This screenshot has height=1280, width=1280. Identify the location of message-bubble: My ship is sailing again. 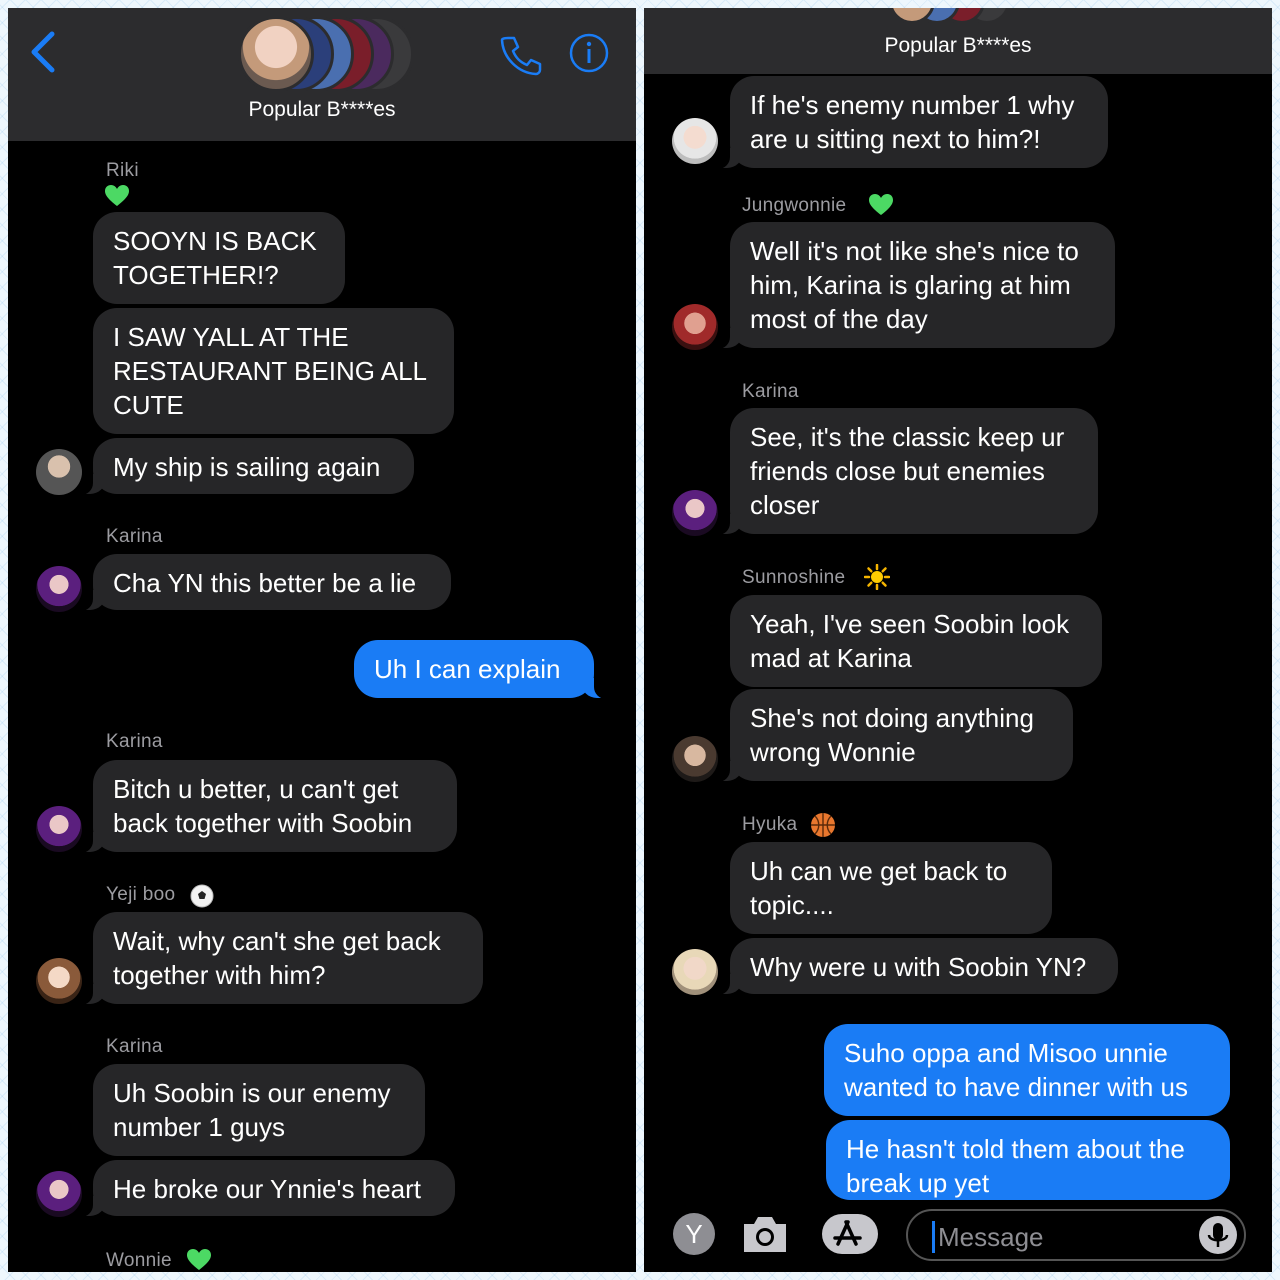
(246, 466).